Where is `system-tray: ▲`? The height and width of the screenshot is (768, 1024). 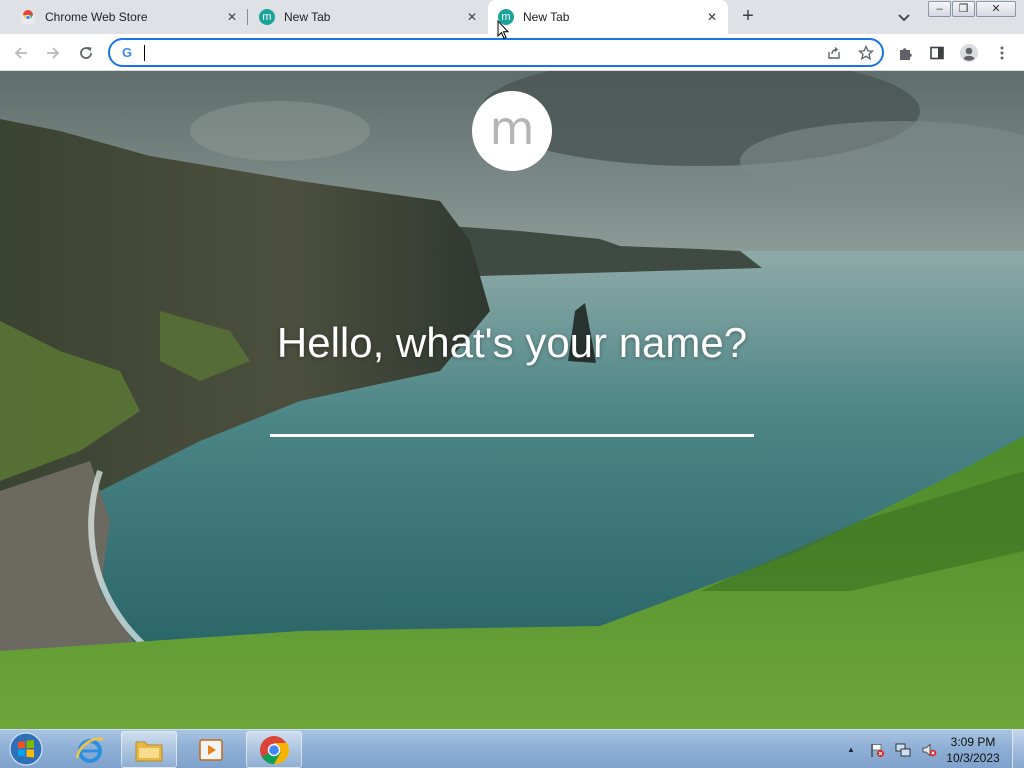 system-tray: ▲ is located at coordinates (894, 749).